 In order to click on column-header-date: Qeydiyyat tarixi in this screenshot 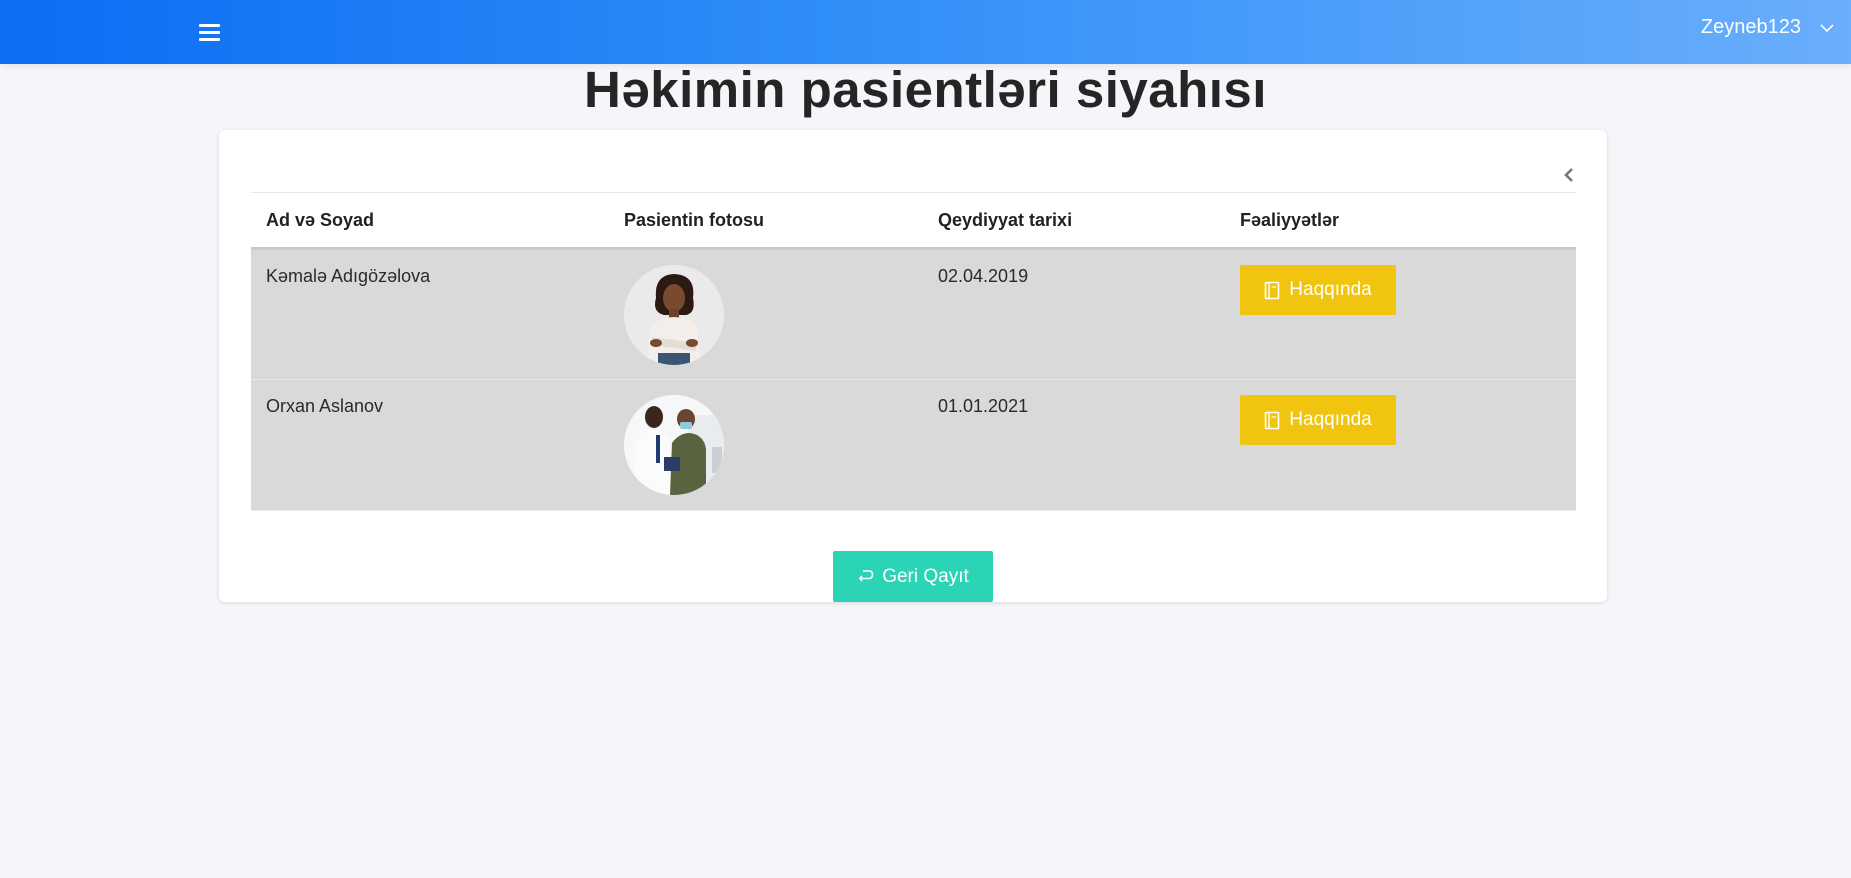, I will do `click(1074, 221)`.